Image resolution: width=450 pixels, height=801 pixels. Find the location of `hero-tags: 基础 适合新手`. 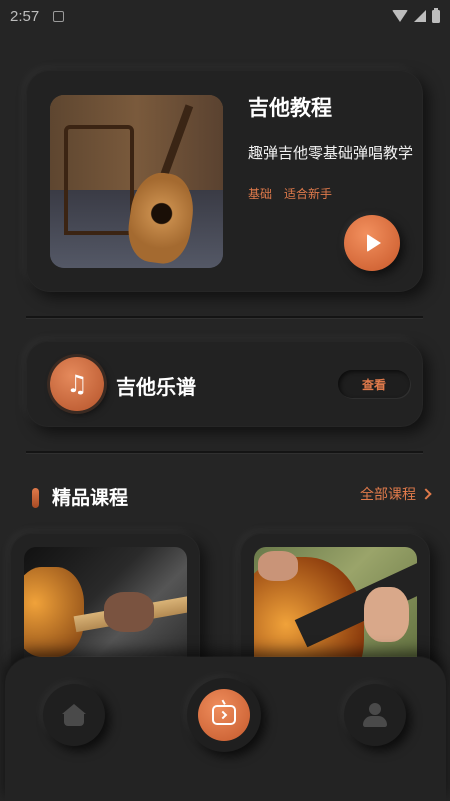

hero-tags: 基础 适合新手 is located at coordinates (290, 193).